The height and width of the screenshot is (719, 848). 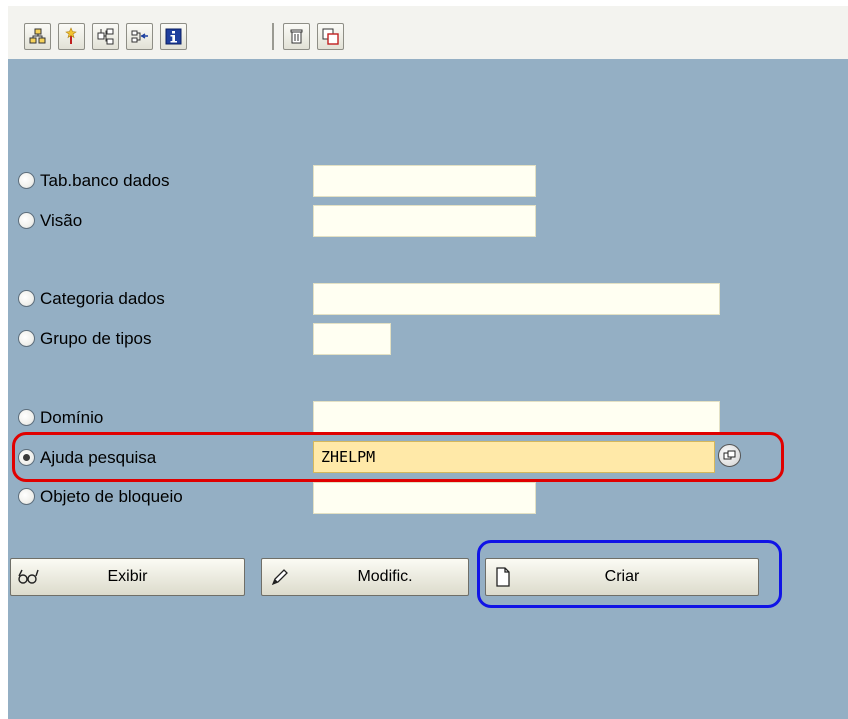 I want to click on radio-grupo-de-tipos, so click(x=26, y=338).